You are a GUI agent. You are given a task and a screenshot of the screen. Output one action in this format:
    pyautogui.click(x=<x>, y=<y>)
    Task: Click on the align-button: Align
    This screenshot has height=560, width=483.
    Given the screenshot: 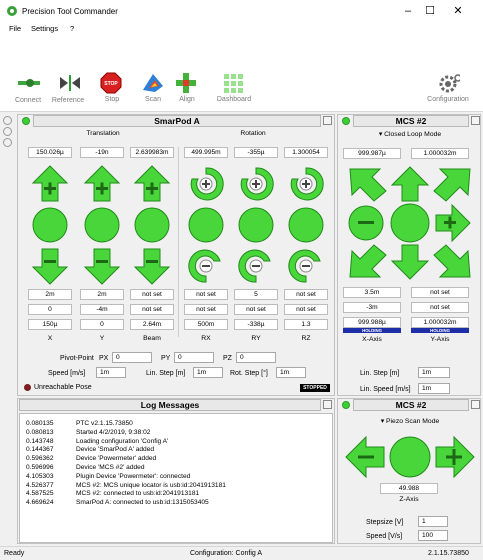 What is the action you would take?
    pyautogui.click(x=187, y=87)
    